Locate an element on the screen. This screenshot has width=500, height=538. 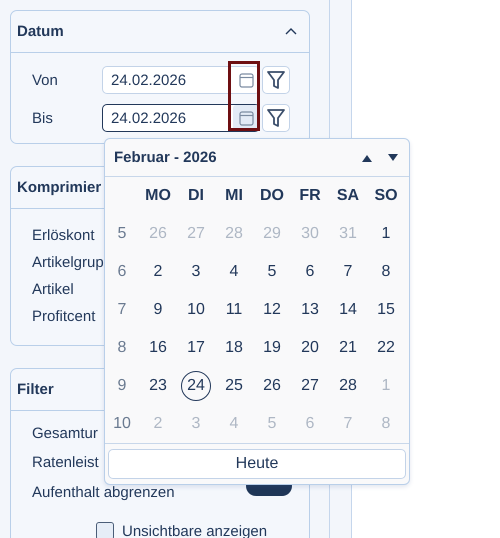
panel-title: Datum is located at coordinates (40, 31).